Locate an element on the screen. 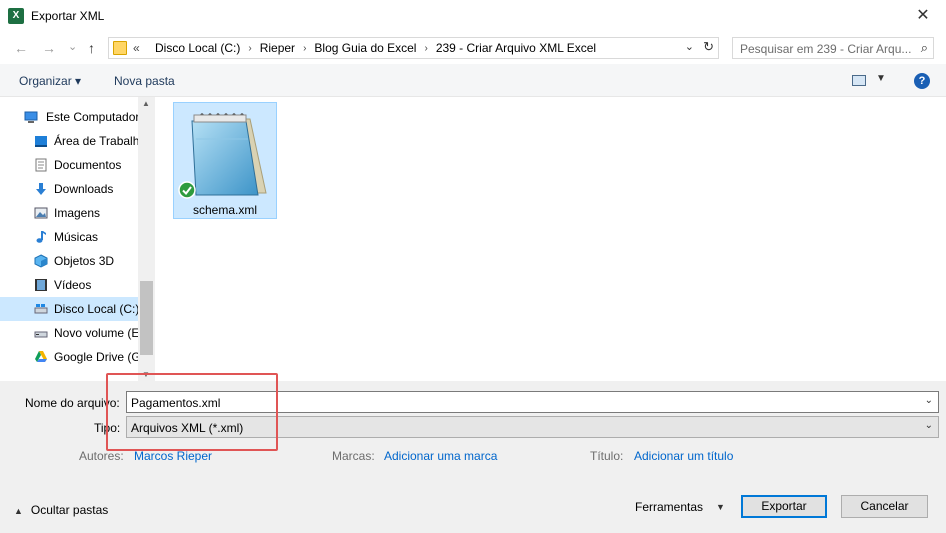 The width and height of the screenshot is (946, 533). 3d-objects-icon is located at coordinates (41, 261).